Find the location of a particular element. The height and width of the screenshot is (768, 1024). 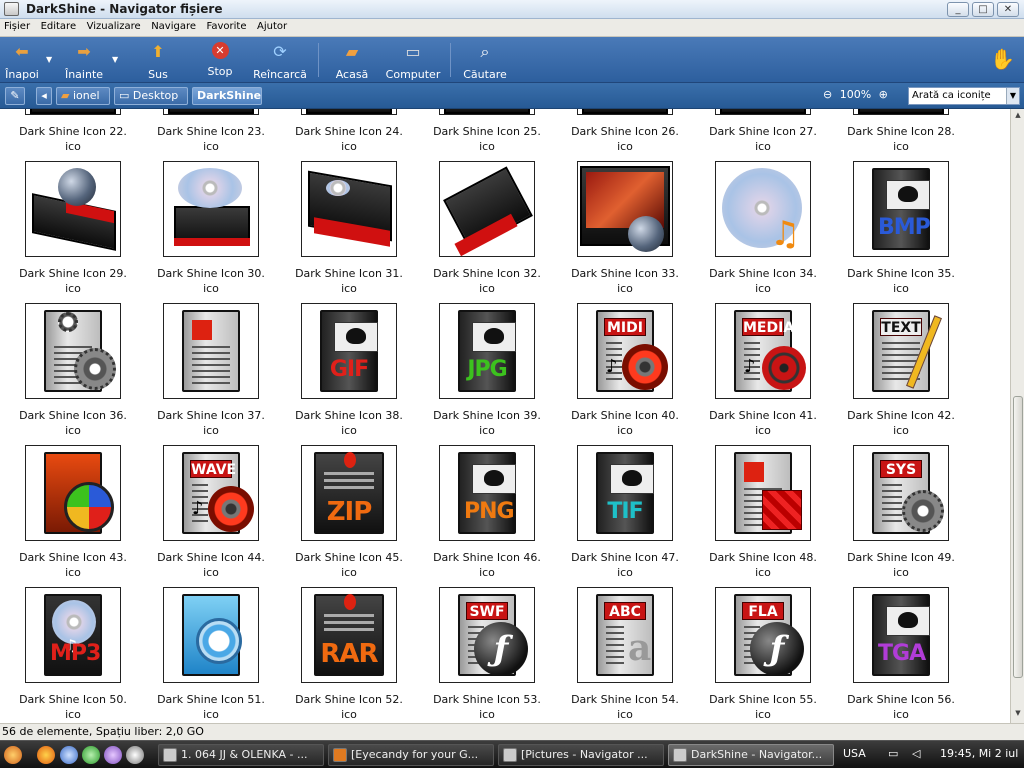

file-item: Dark Shine Icon 22. ico is located at coordinates (73, 131).